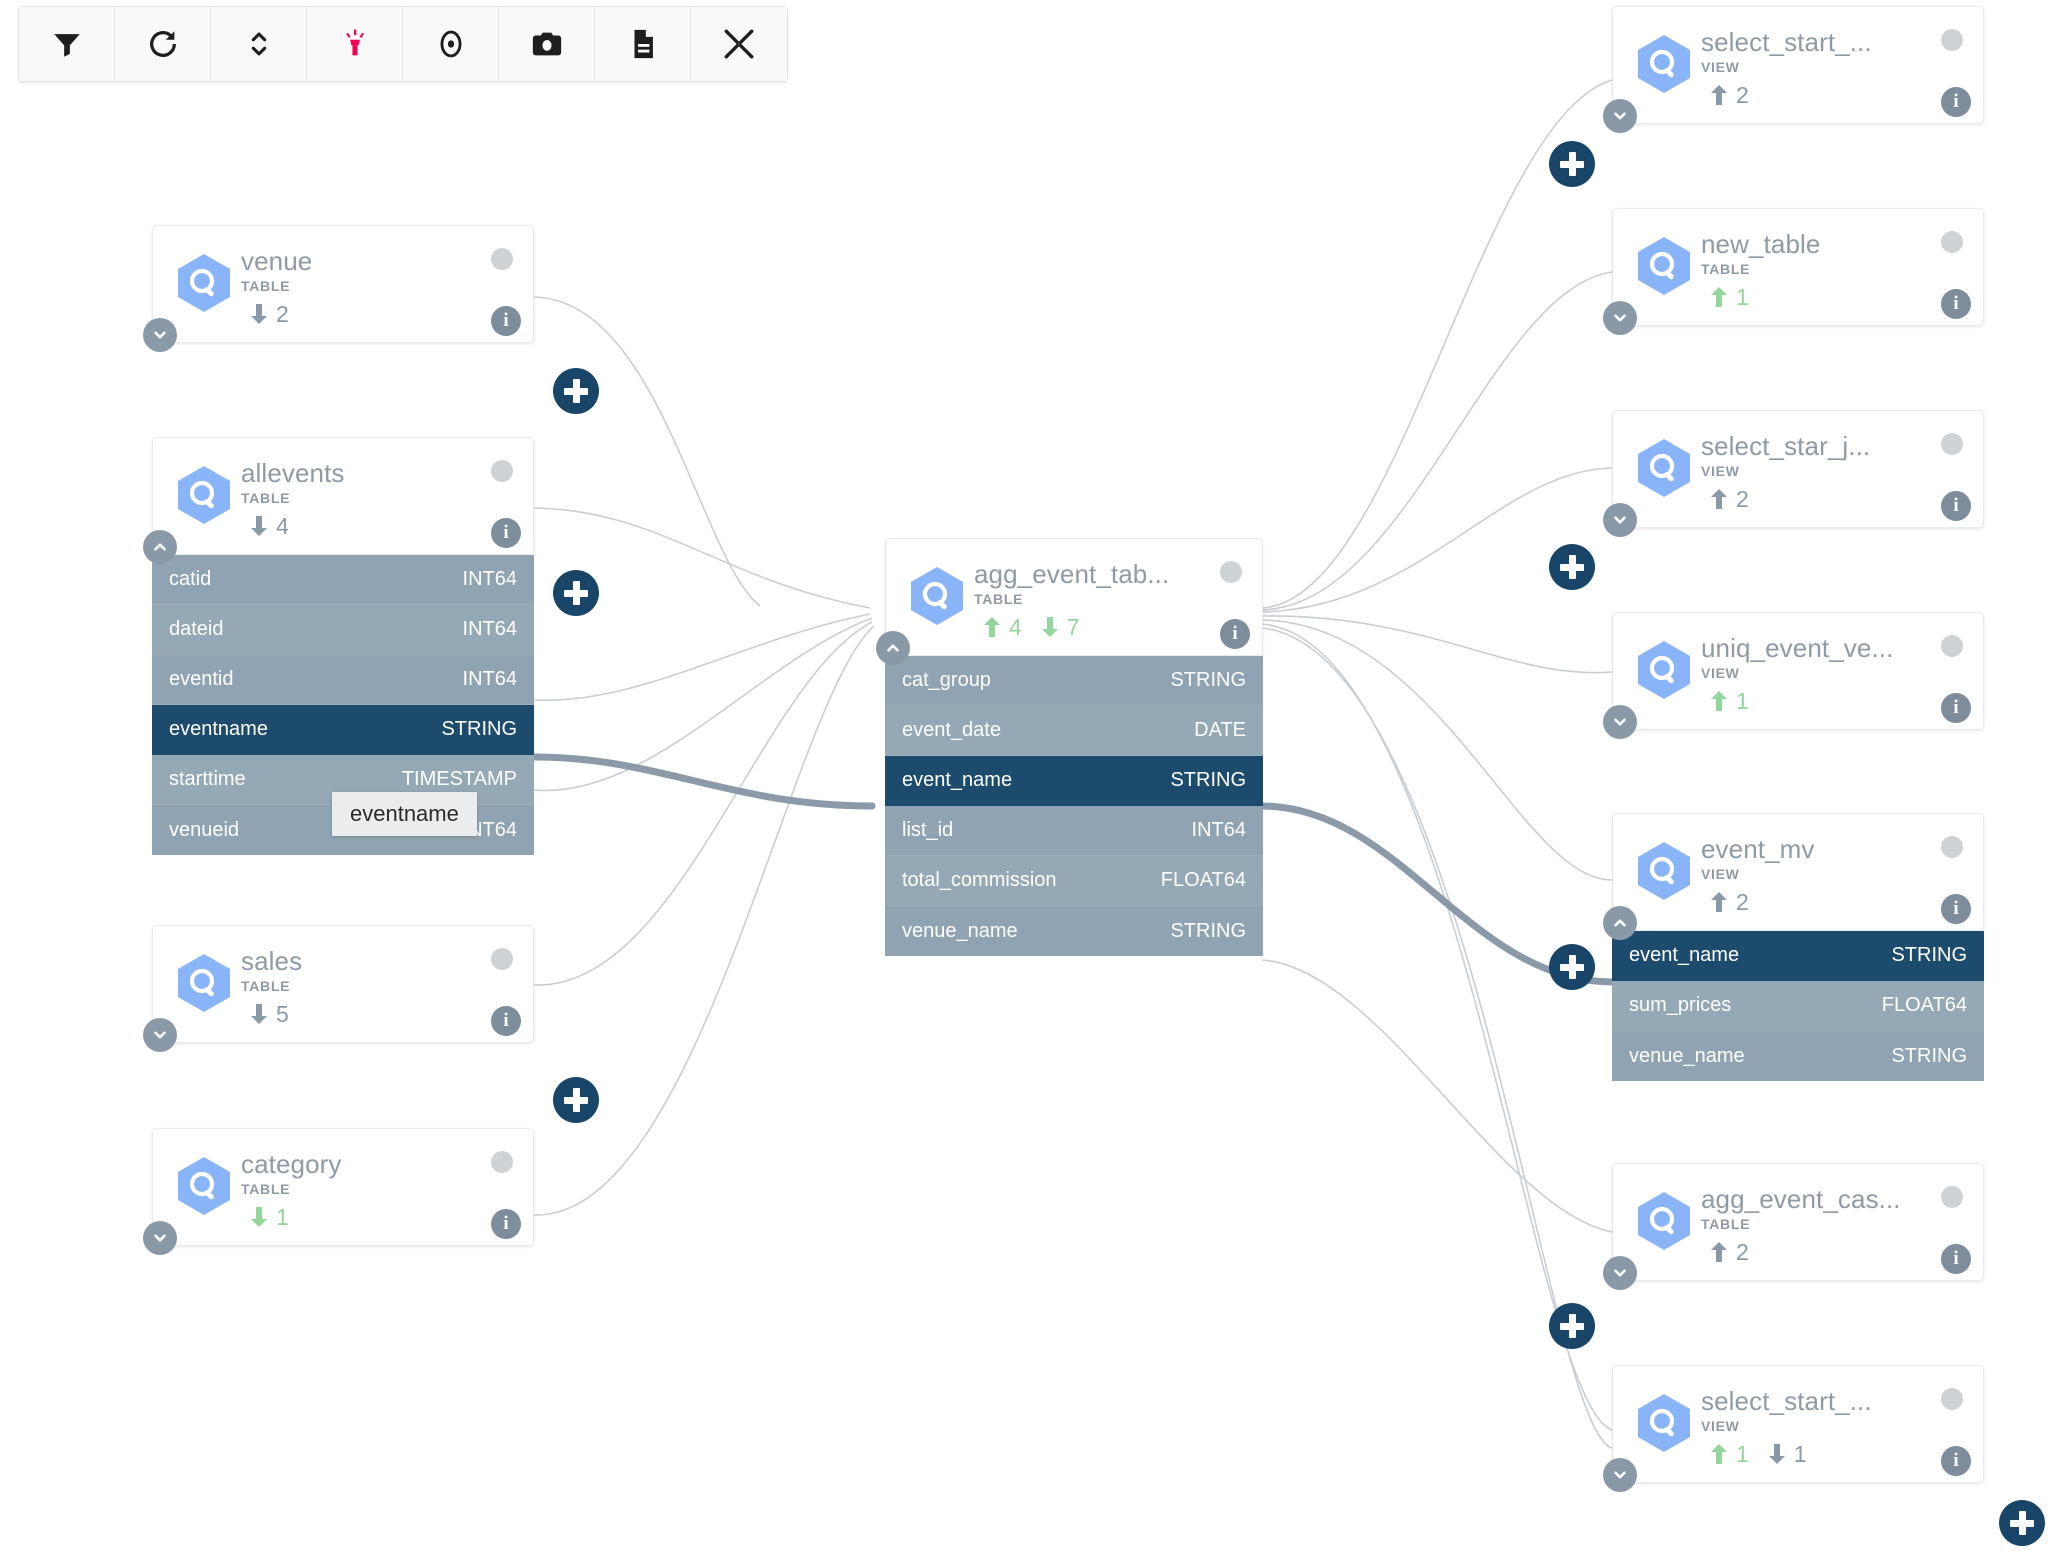 The image size is (2068, 1556). What do you see at coordinates (291, 1174) in the screenshot?
I see `node-meta: category TABLE` at bounding box center [291, 1174].